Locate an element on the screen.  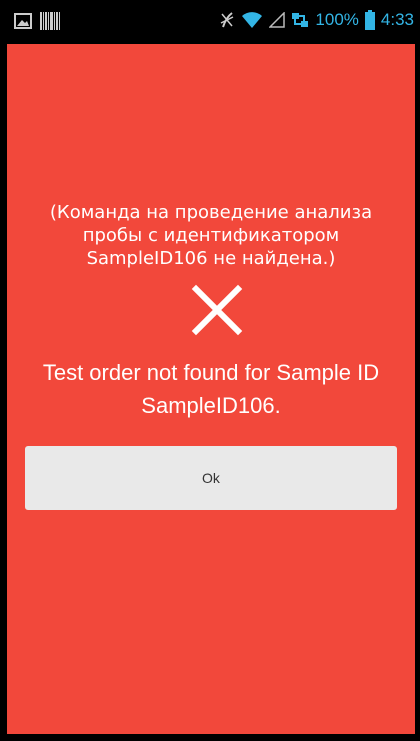
battery-percentage: 100% is located at coordinates (337, 19).